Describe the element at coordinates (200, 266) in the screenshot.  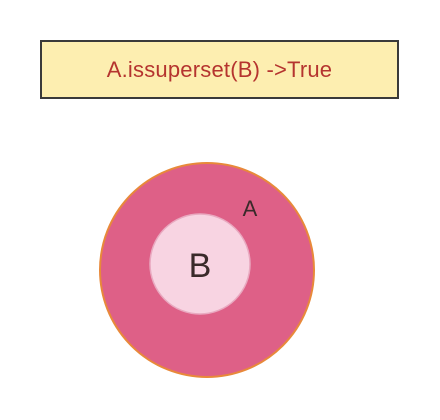
I see `set-b-label: B` at that location.